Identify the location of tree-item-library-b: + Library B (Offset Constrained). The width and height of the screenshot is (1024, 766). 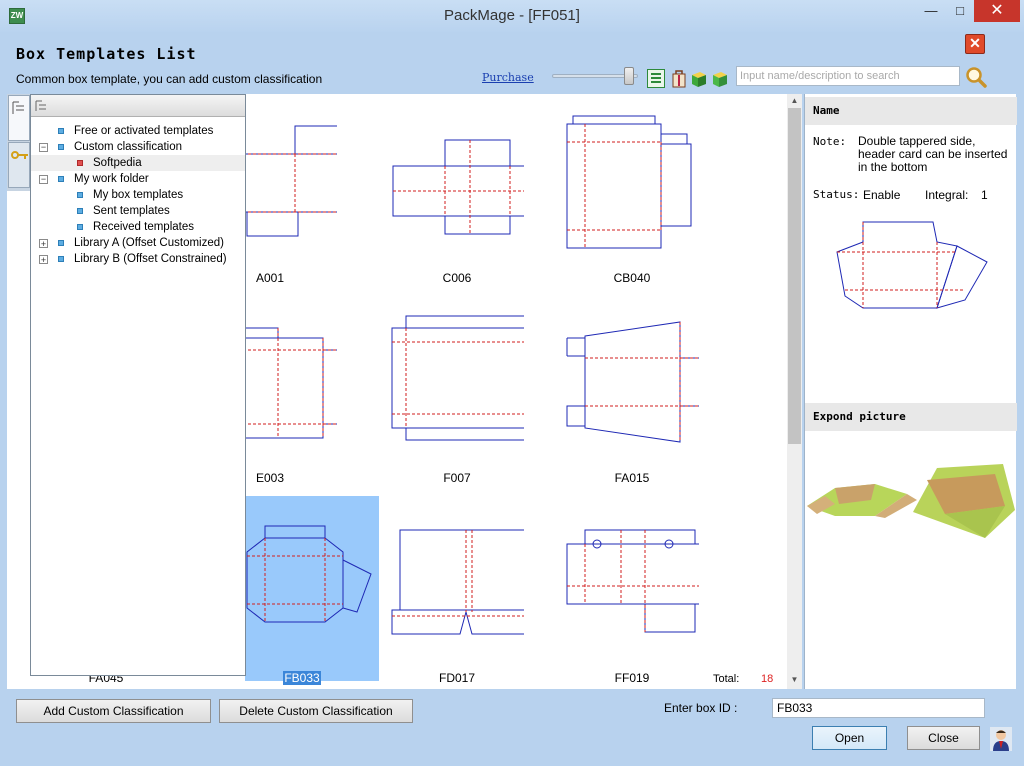
(138, 259).